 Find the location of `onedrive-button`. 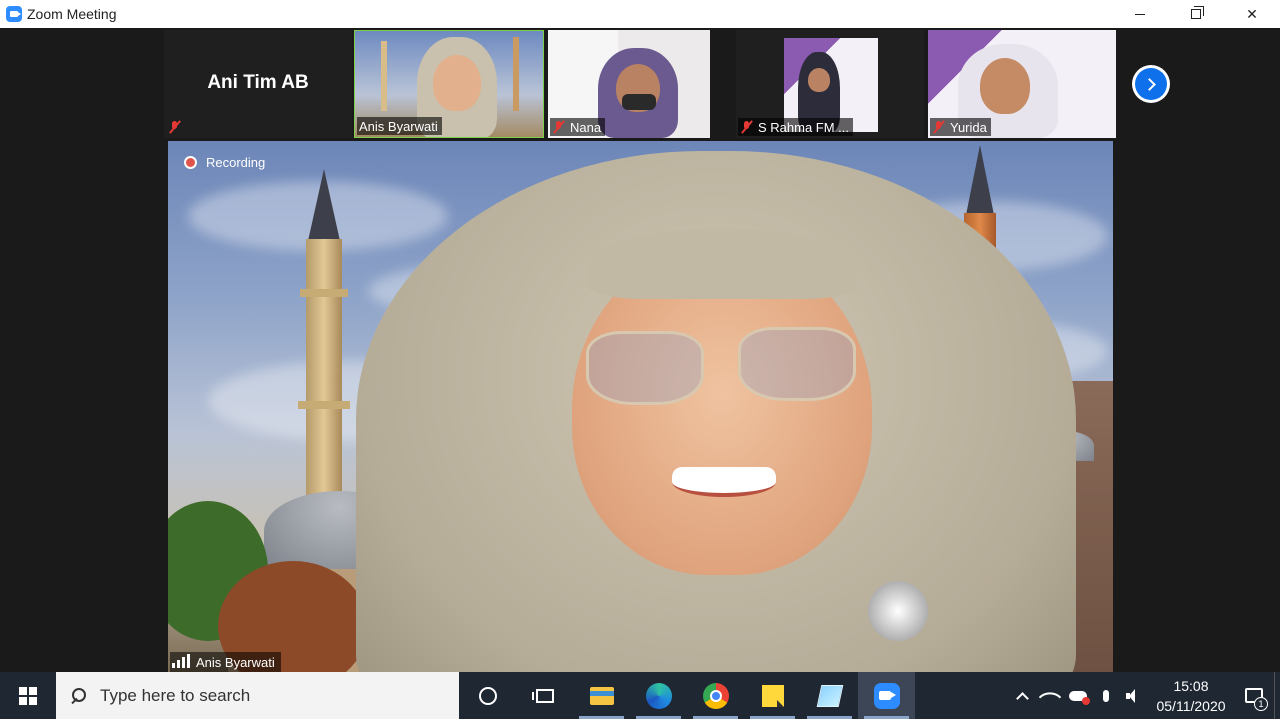

onedrive-button is located at coordinates (1078, 695).